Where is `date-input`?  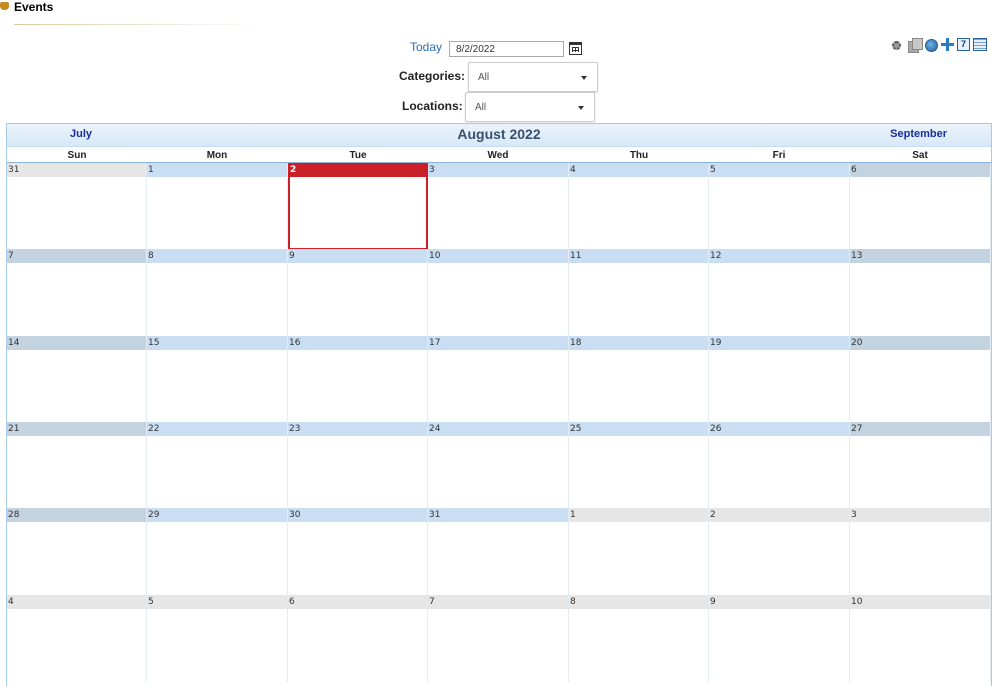 date-input is located at coordinates (506, 49).